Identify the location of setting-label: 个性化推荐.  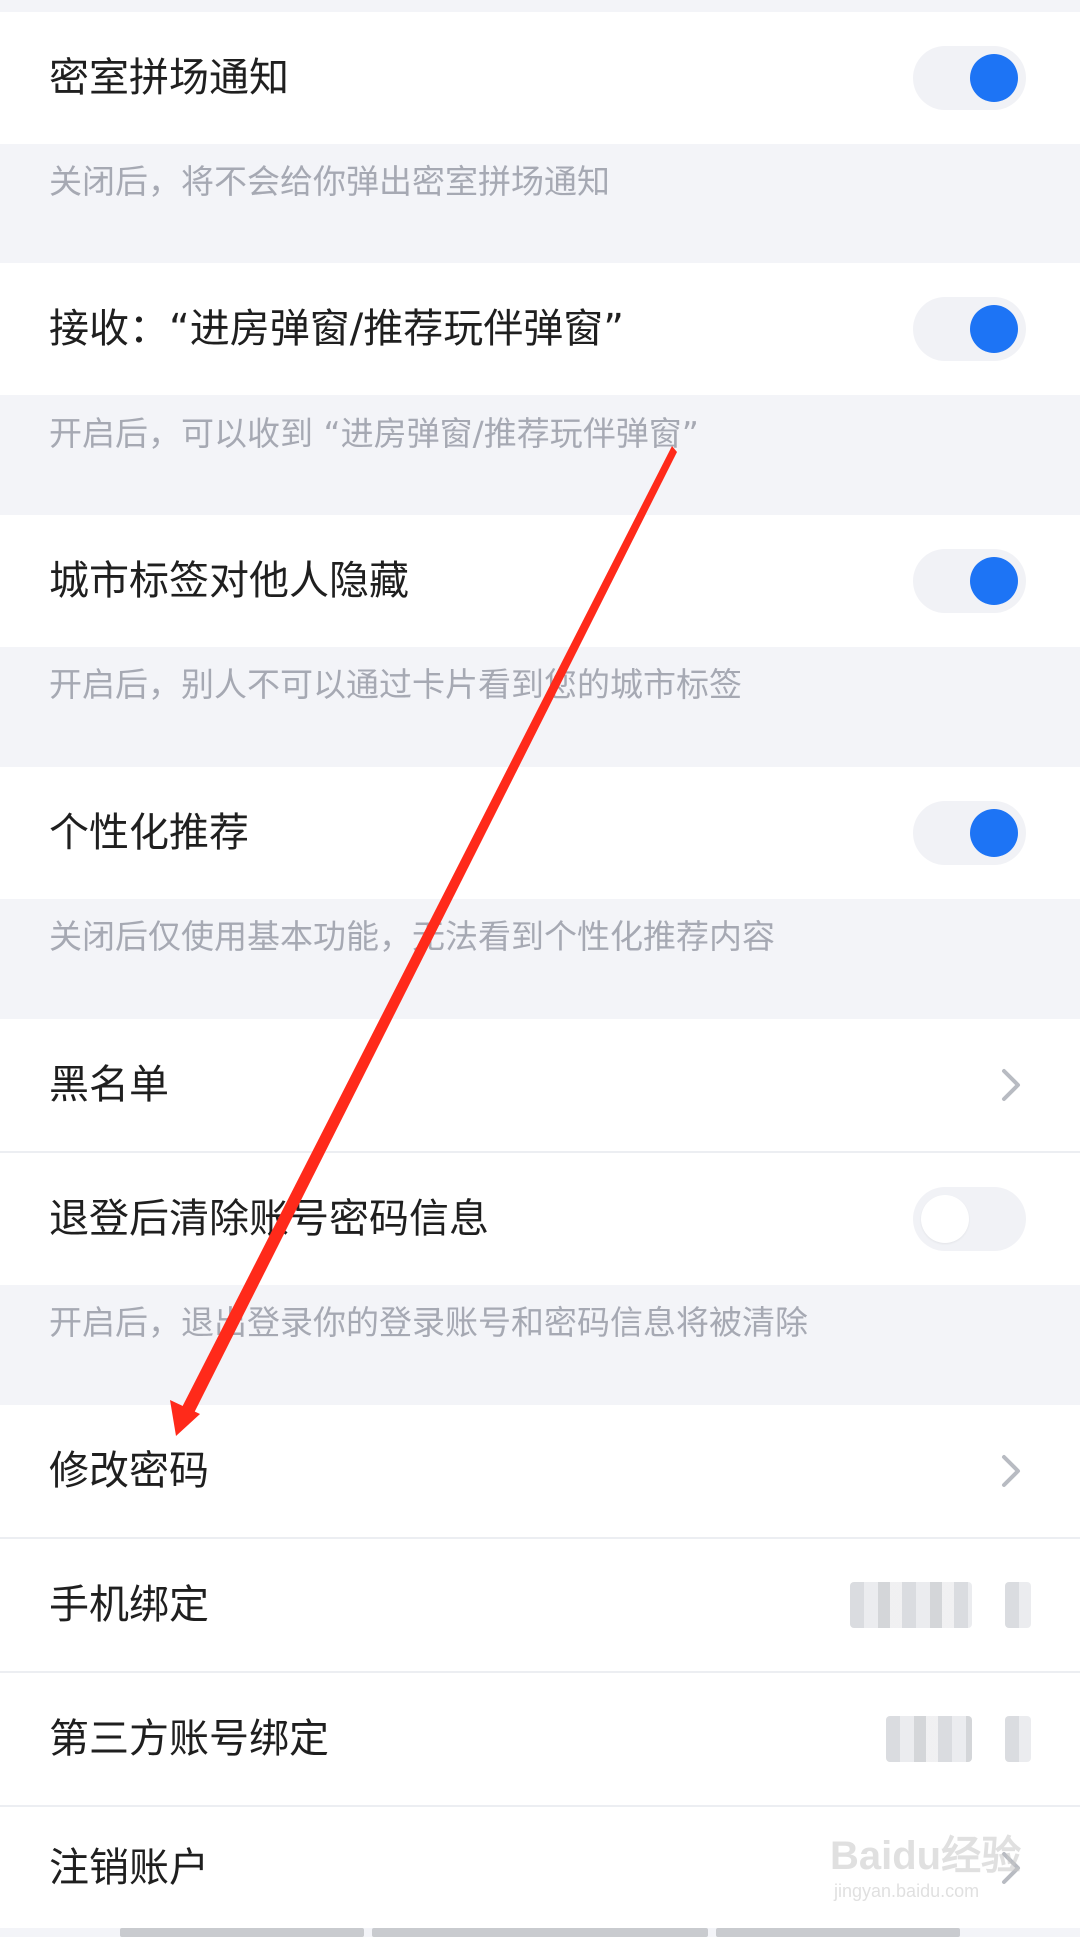
(149, 833).